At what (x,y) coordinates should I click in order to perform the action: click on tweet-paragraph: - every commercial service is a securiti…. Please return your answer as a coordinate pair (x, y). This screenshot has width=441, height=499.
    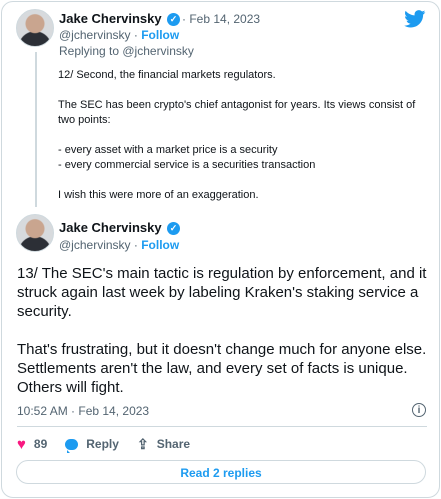
    Looking at the image, I should click on (187, 165).